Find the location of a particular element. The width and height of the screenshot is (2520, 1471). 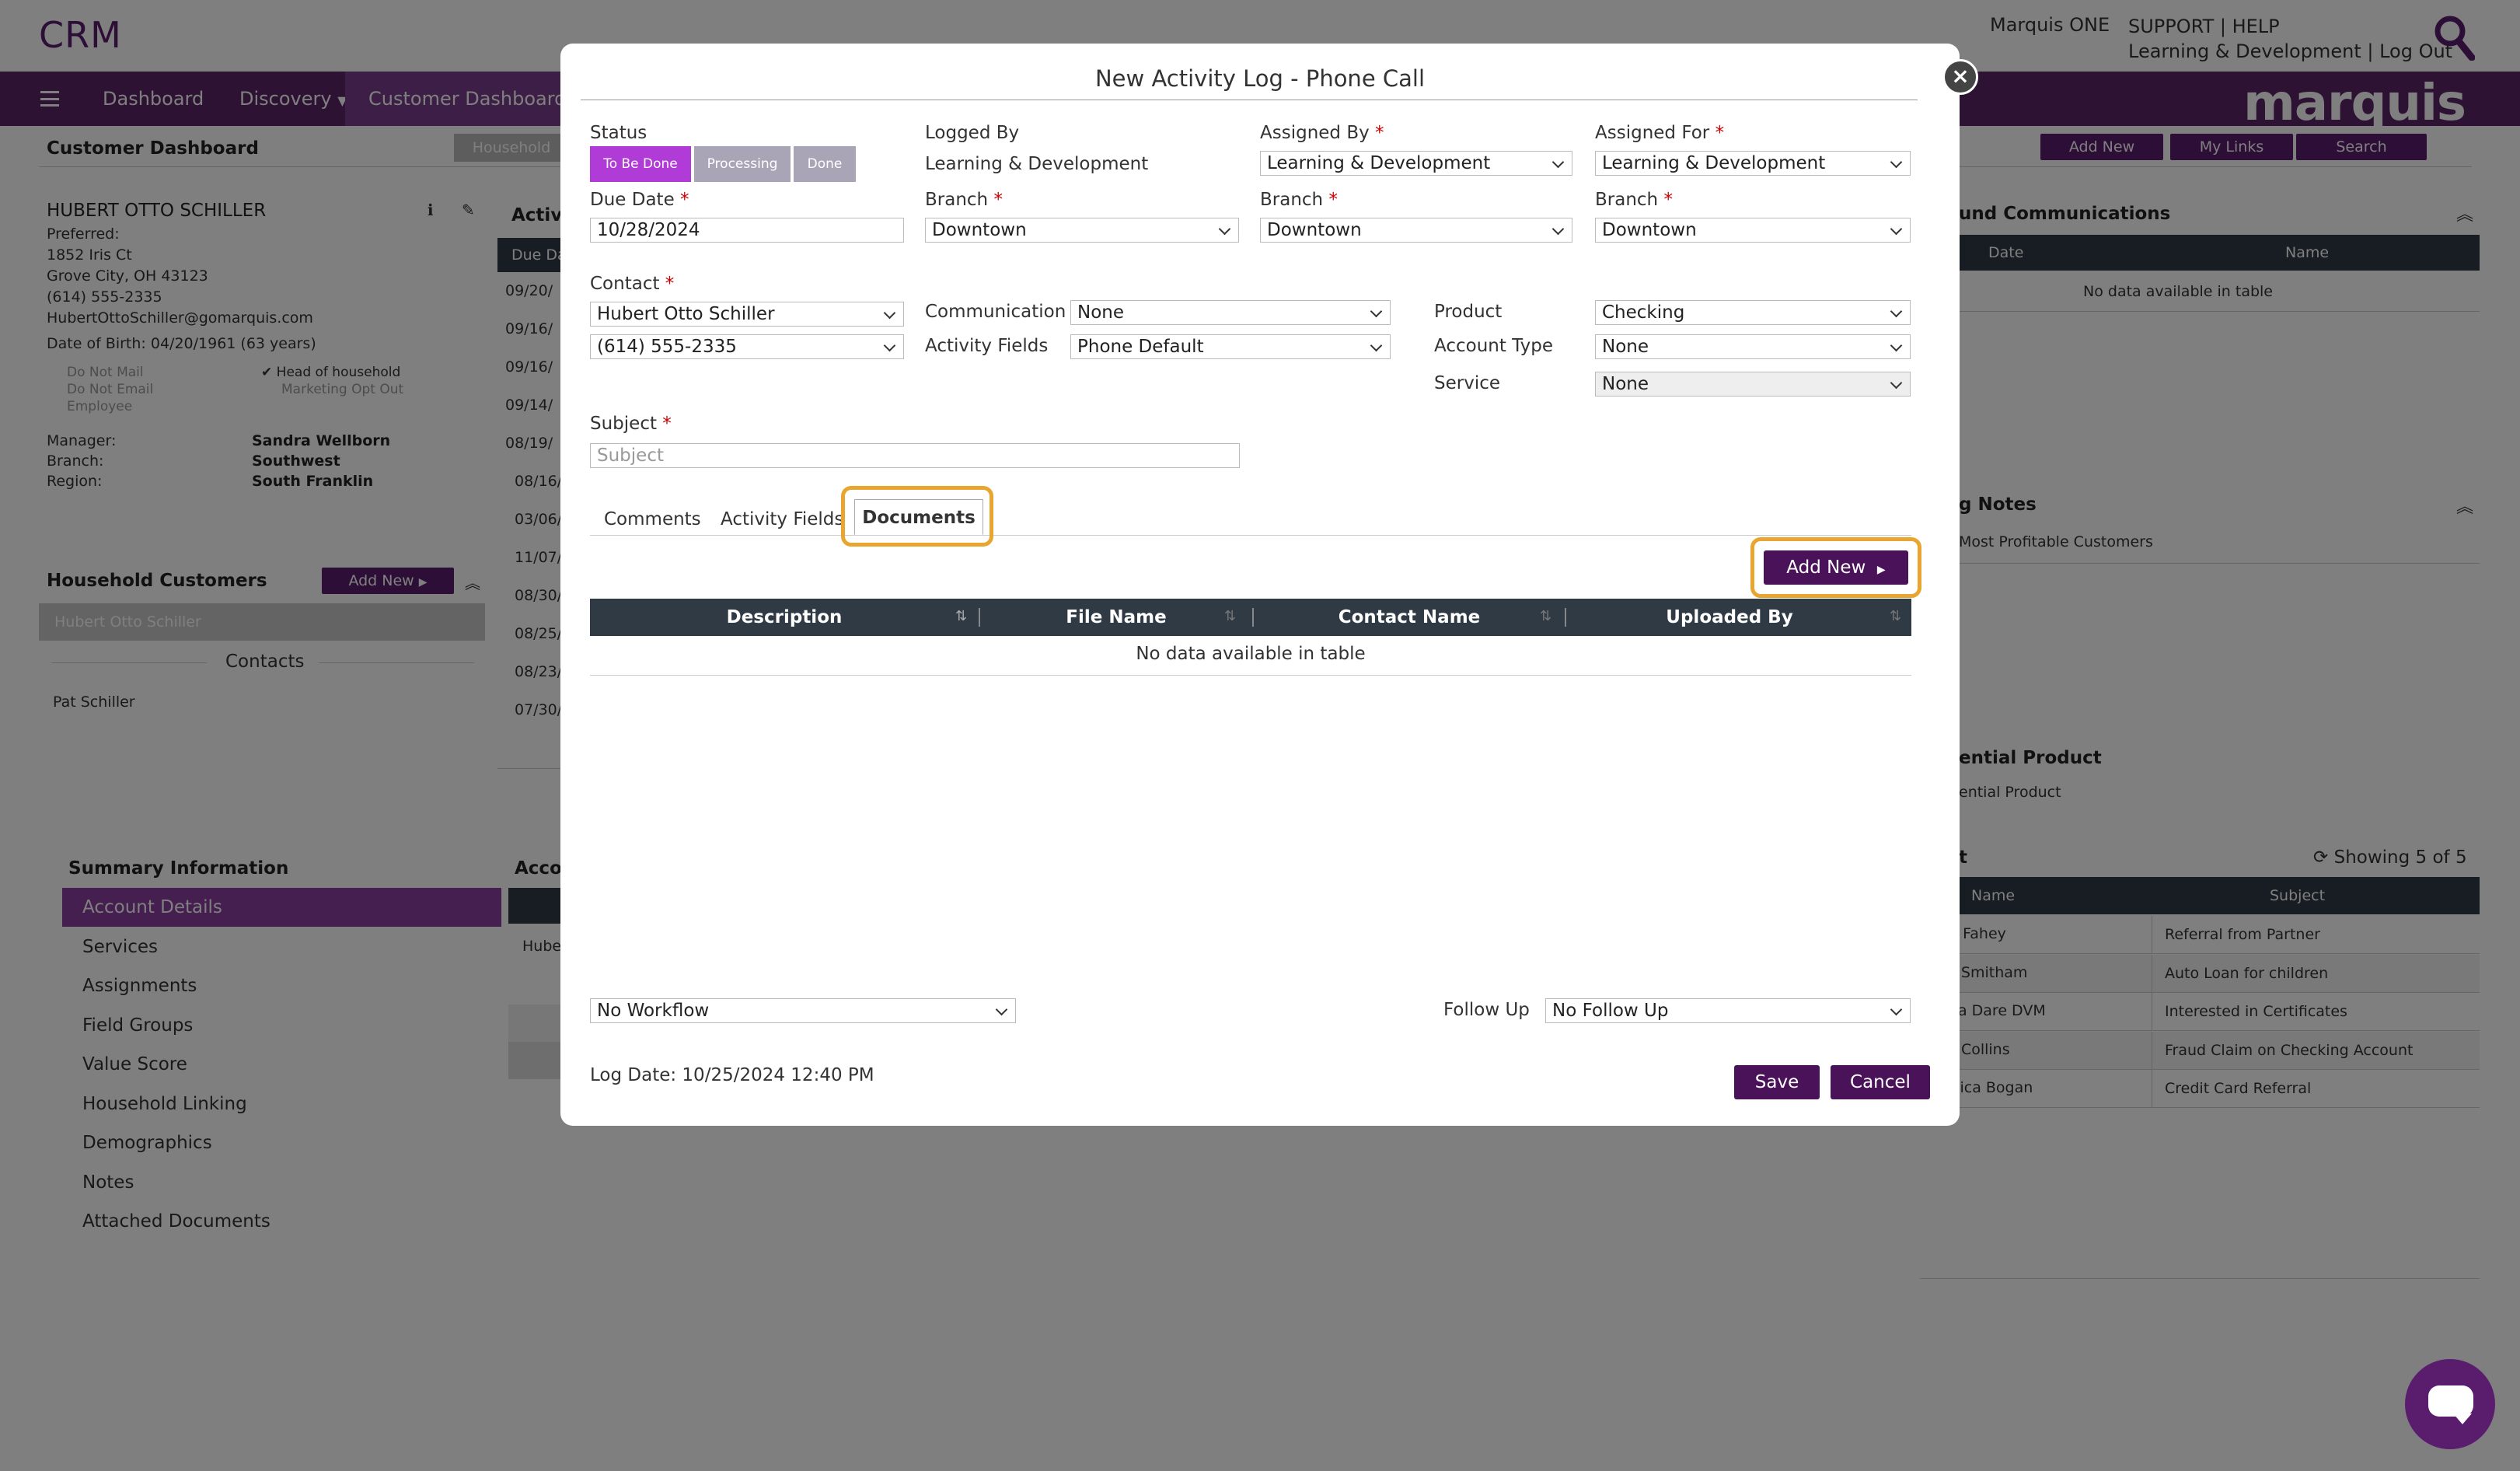

close-icon: × is located at coordinates (1960, 77).